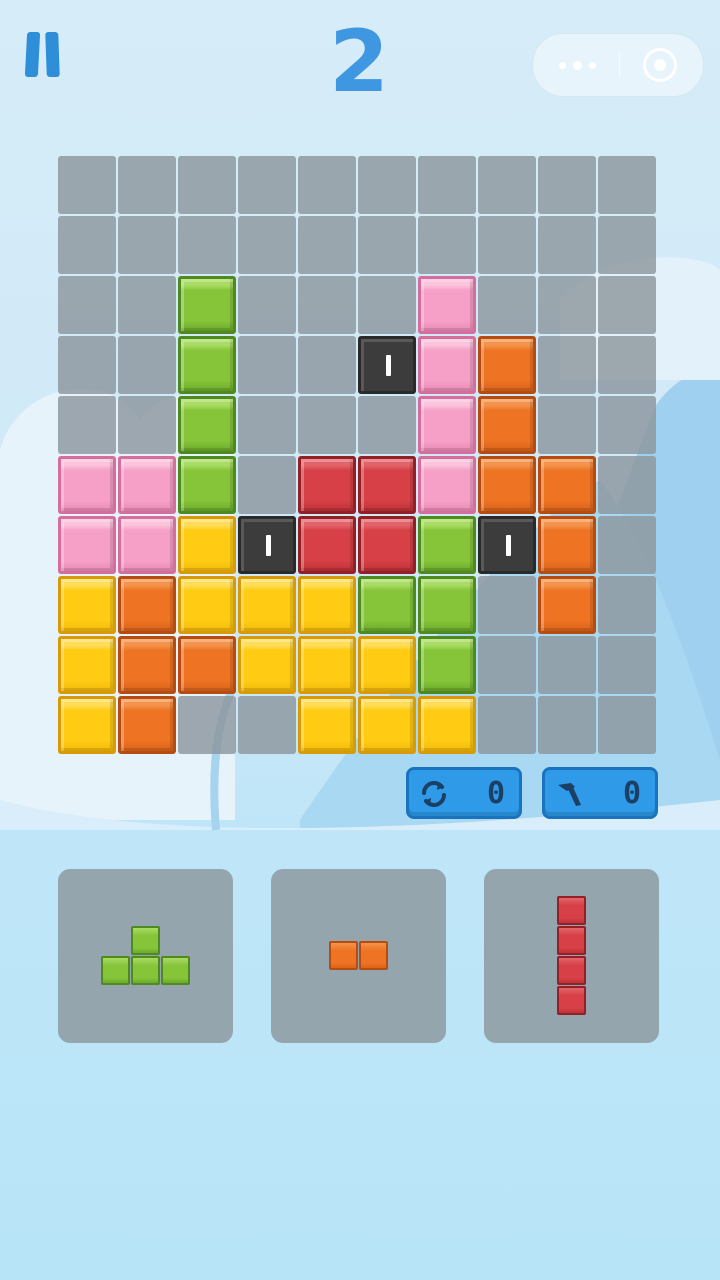  What do you see at coordinates (569, 794) in the screenshot?
I see `hammer-icon` at bounding box center [569, 794].